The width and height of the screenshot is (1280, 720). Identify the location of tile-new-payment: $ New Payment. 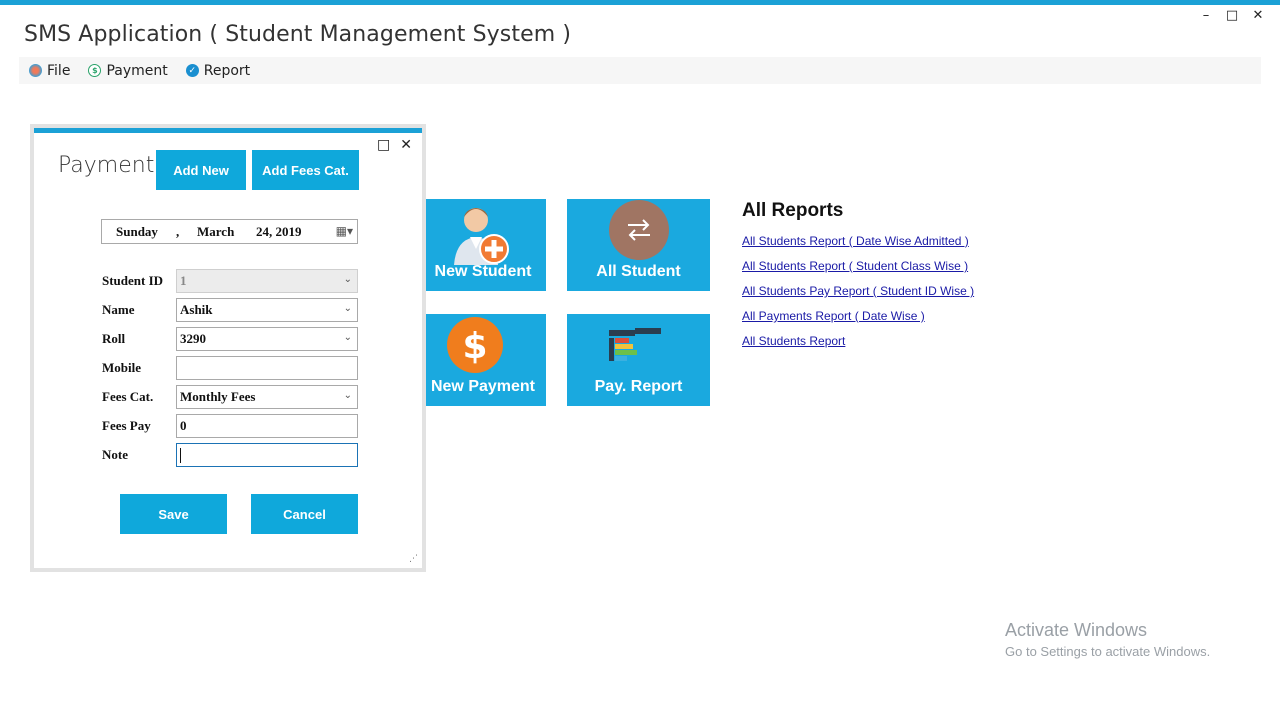
(483, 360).